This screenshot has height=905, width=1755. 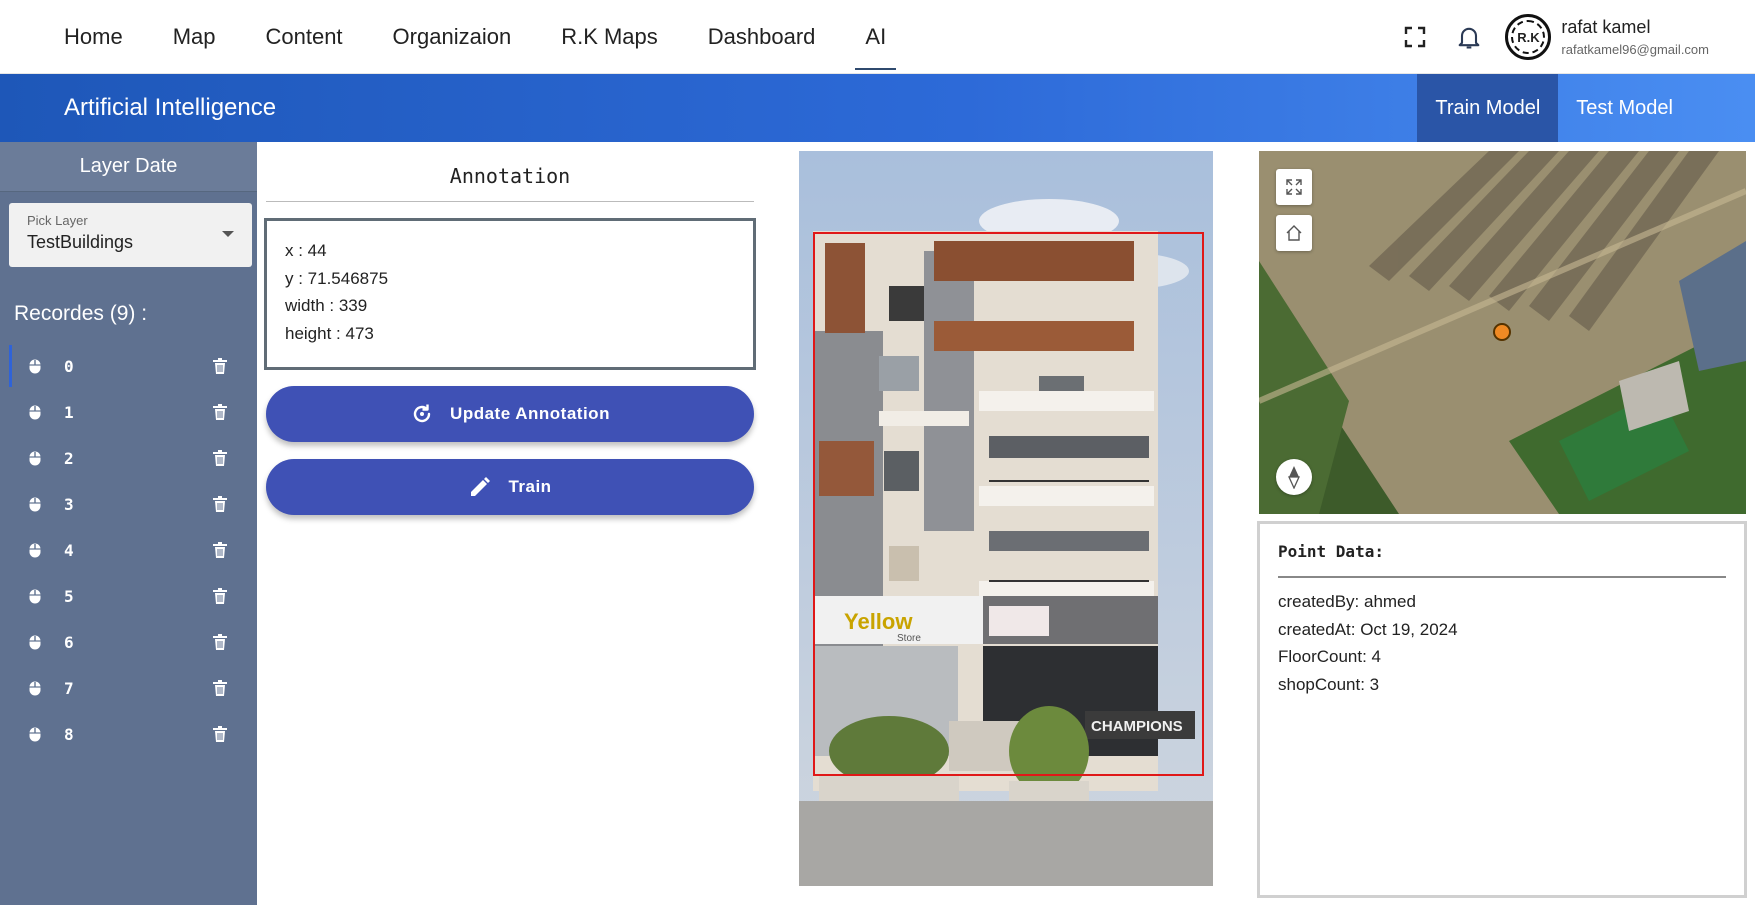 I want to click on nav-organization: Organizaion, so click(x=452, y=37).